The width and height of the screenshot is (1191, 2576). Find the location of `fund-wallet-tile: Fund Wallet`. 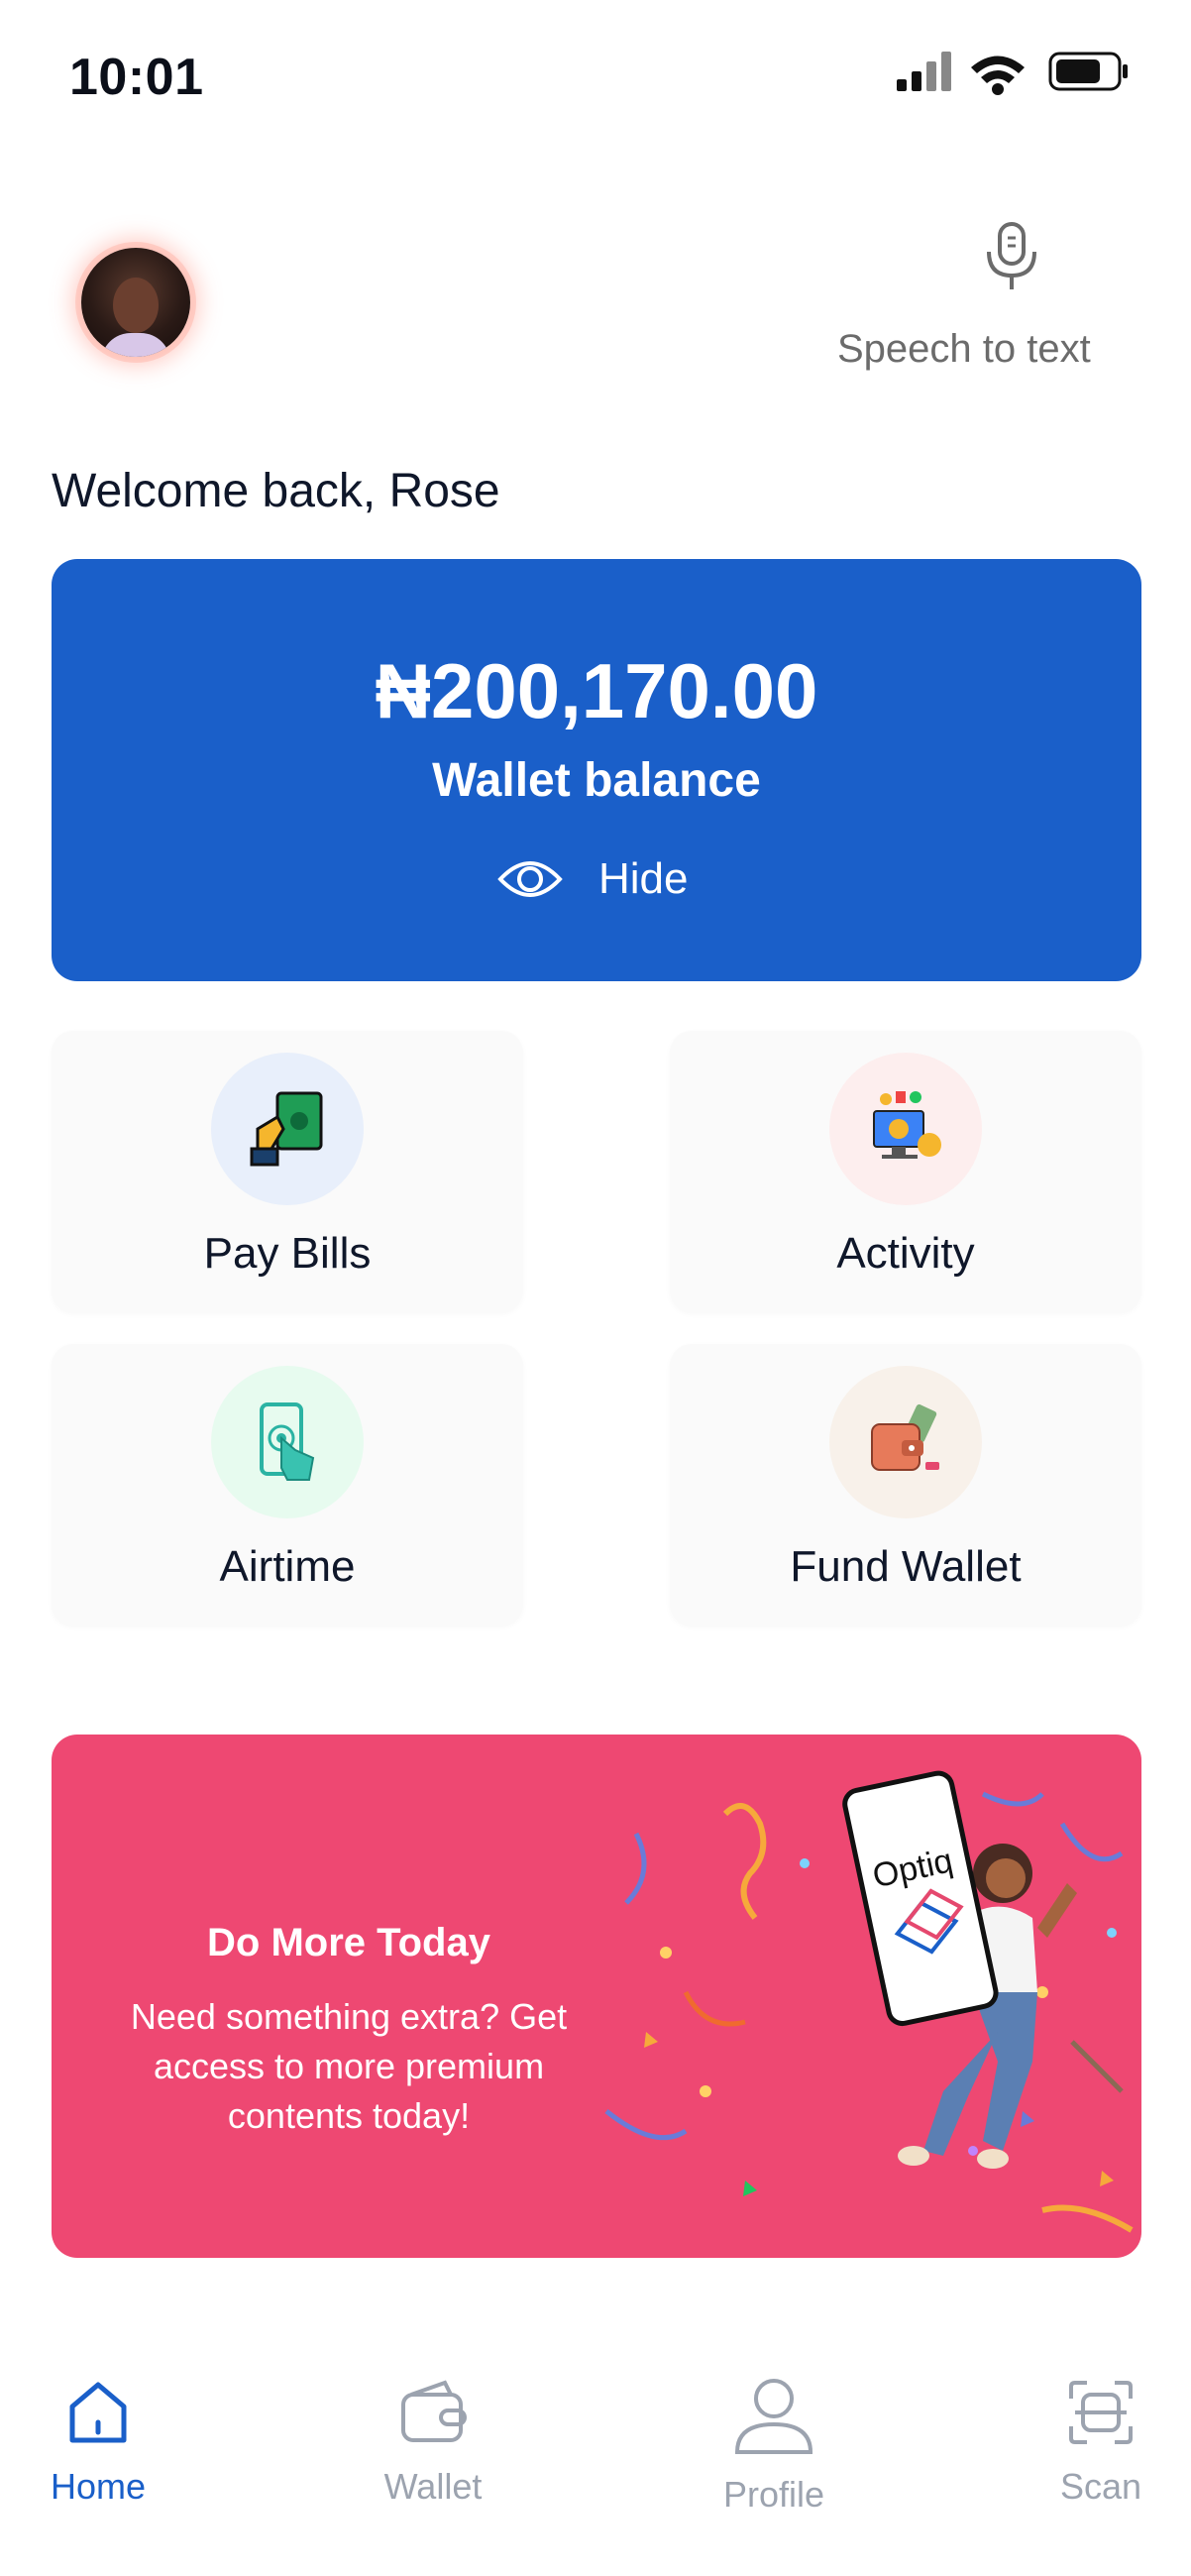

fund-wallet-tile: Fund Wallet is located at coordinates (905, 1484).